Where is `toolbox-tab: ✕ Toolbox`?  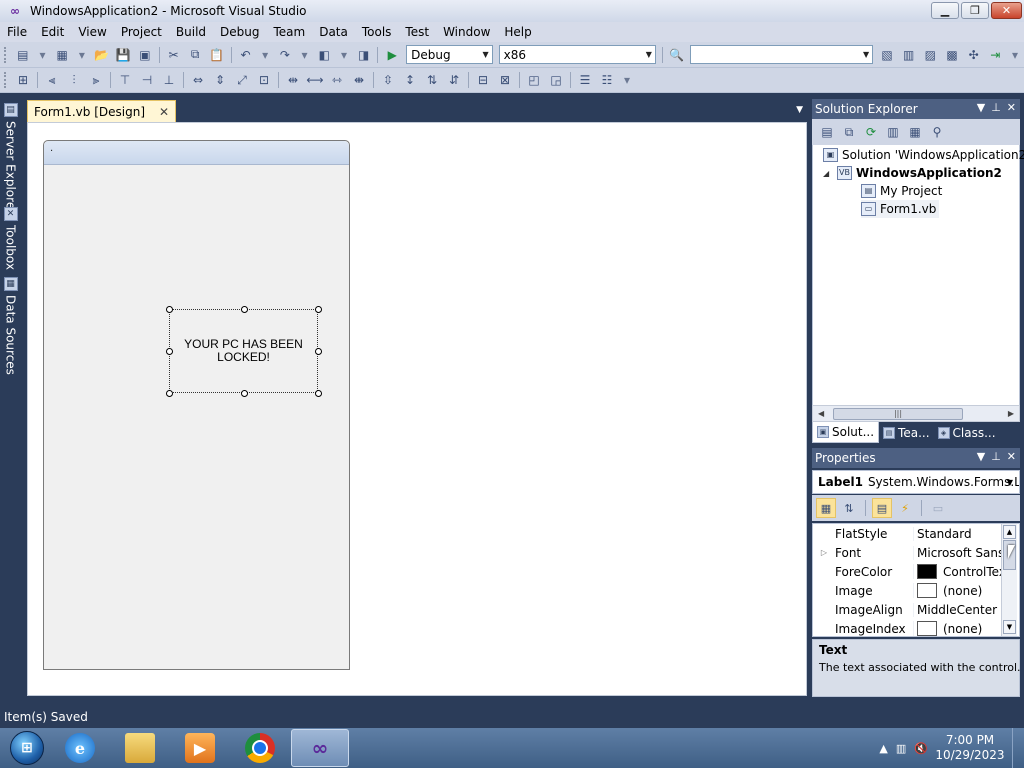
toolbox-tab: ✕ Toolbox is located at coordinates (10, 237).